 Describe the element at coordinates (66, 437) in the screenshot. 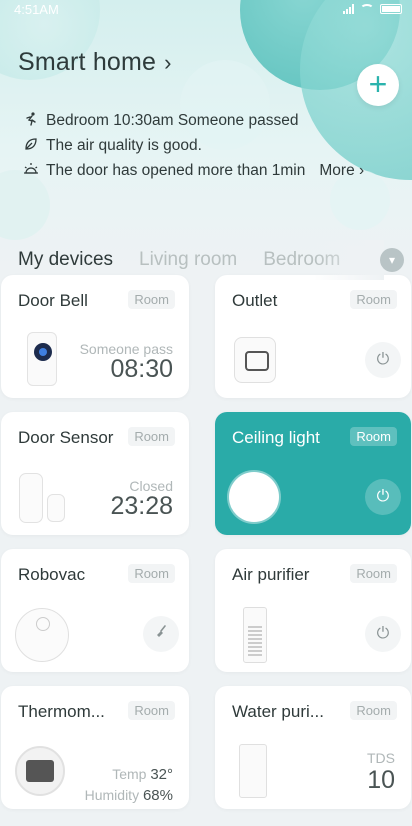

I see `device-name: Door Sensor` at that location.